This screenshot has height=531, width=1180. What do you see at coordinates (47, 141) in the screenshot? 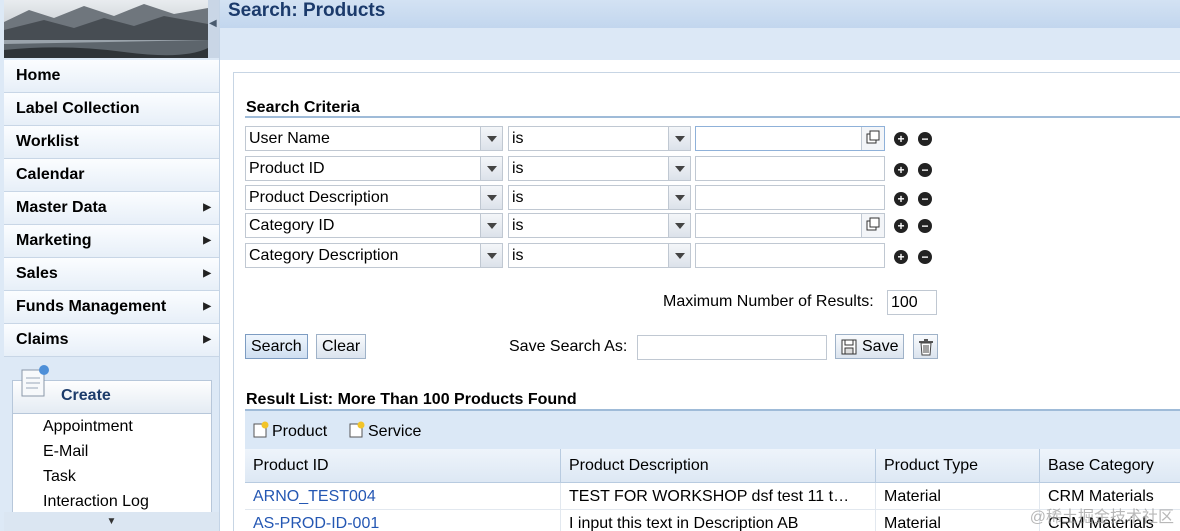
I see `nav-item-label: Worklist` at bounding box center [47, 141].